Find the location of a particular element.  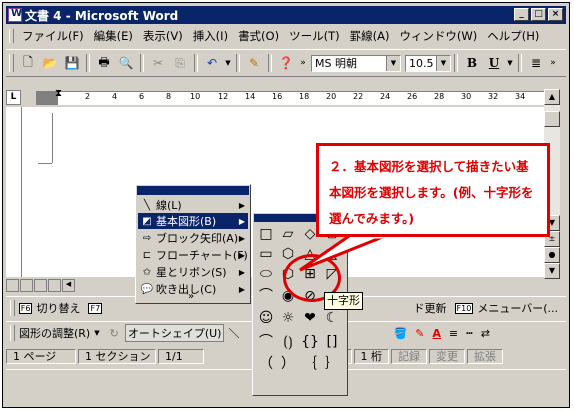

underline-button: U is located at coordinates (494, 63).